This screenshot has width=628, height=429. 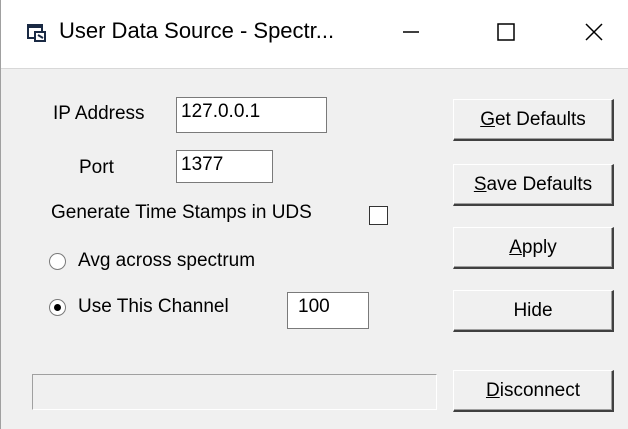 What do you see at coordinates (533, 248) in the screenshot?
I see `apply-button: Apply` at bounding box center [533, 248].